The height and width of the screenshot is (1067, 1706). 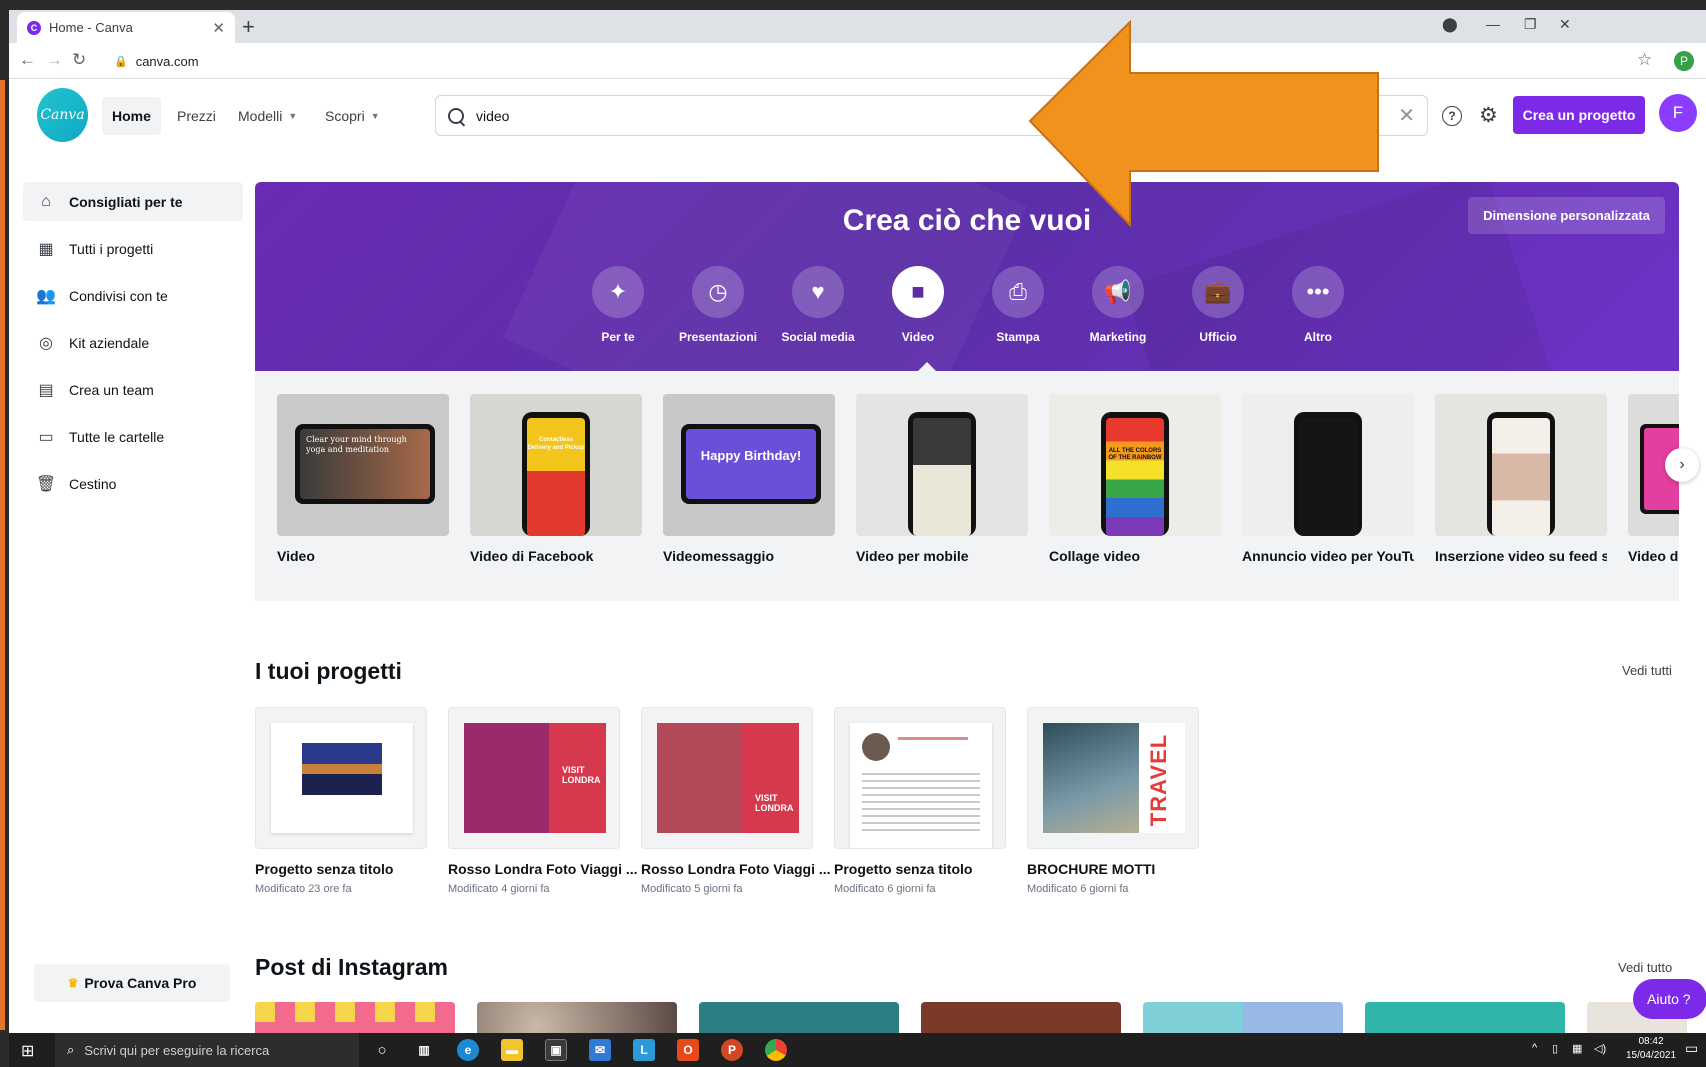 I want to click on category-more: ••• Altro, so click(x=1318, y=305).